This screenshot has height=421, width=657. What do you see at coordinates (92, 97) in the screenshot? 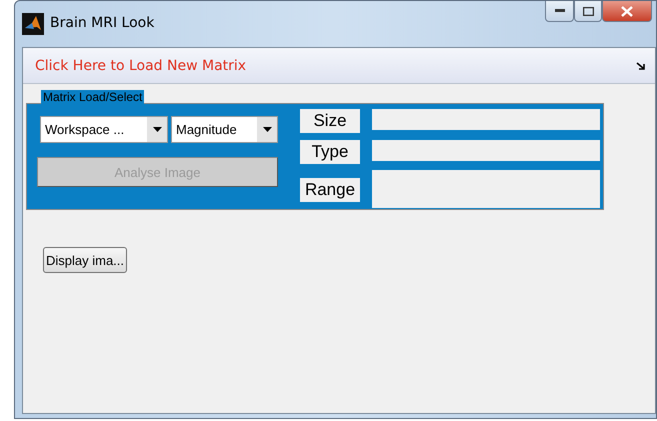
I see `panel-title: Matrix Load/Select` at bounding box center [92, 97].